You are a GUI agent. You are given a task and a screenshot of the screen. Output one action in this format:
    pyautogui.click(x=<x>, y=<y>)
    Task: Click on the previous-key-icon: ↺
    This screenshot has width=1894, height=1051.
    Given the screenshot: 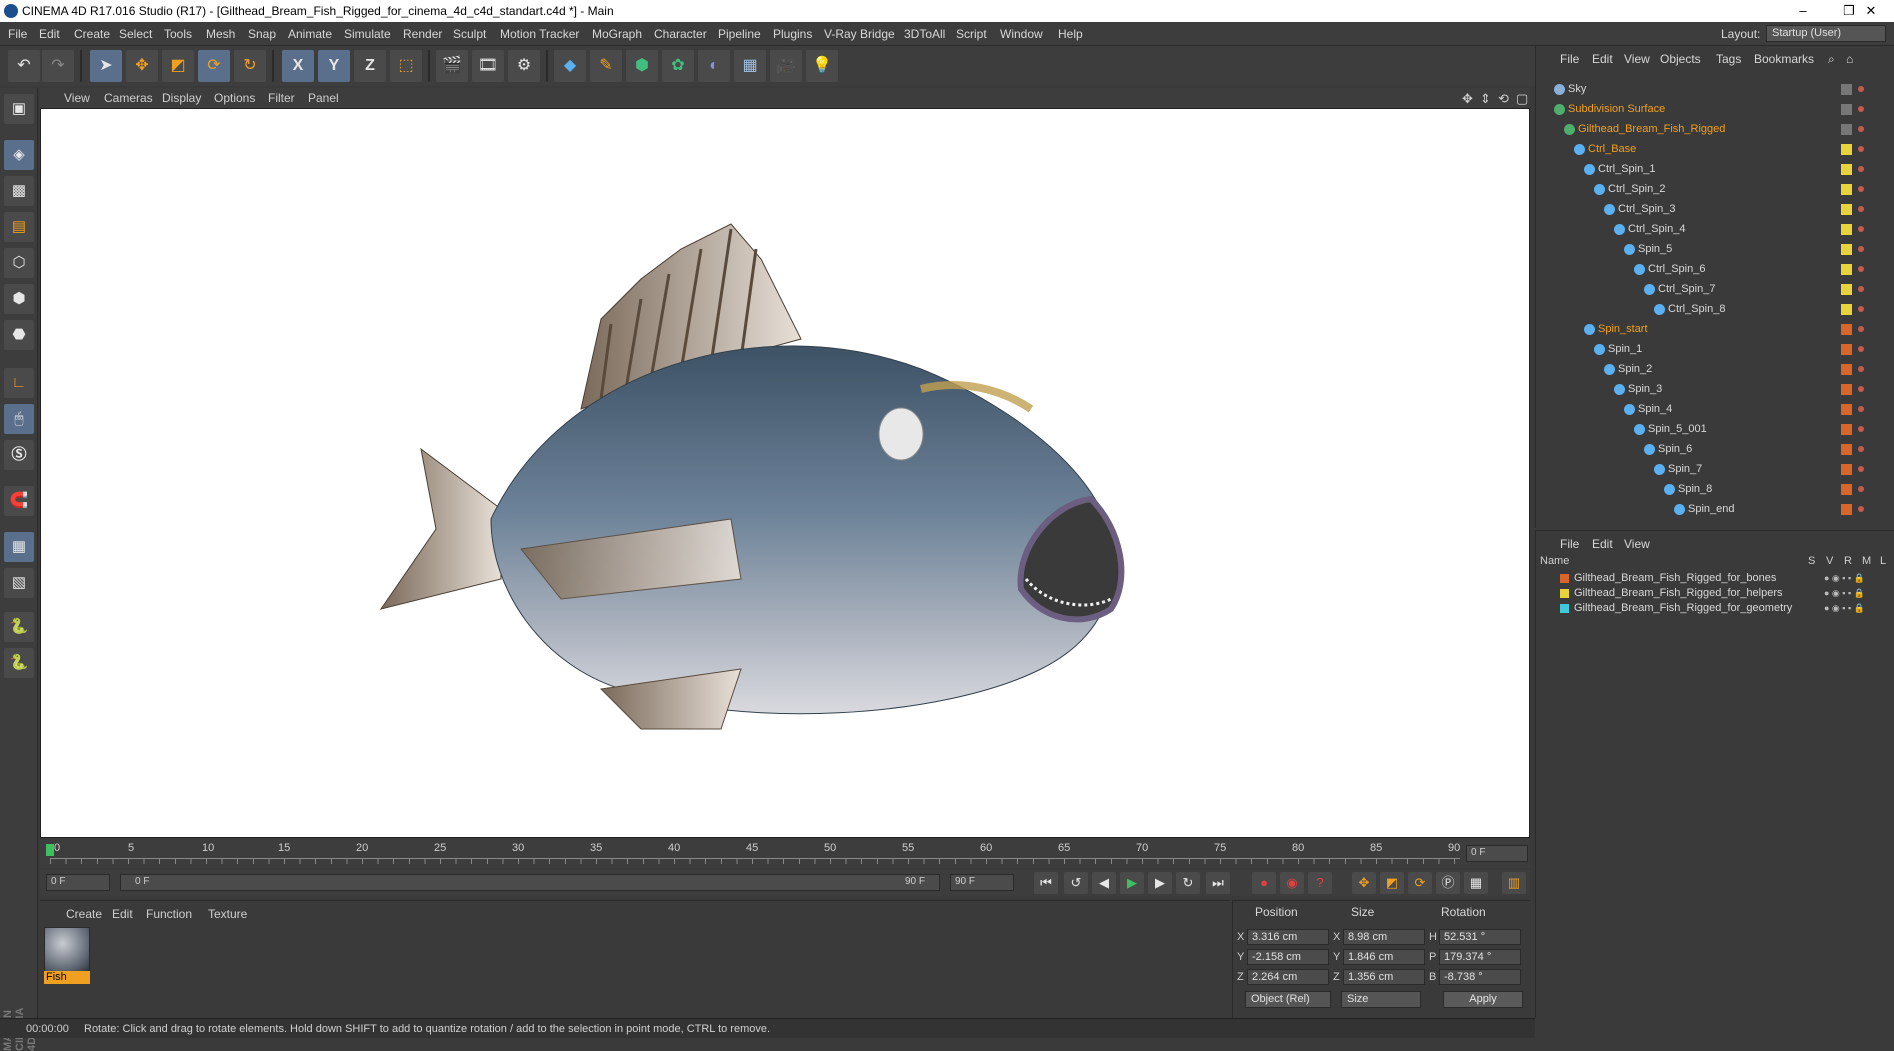 What is the action you would take?
    pyautogui.click(x=1076, y=883)
    